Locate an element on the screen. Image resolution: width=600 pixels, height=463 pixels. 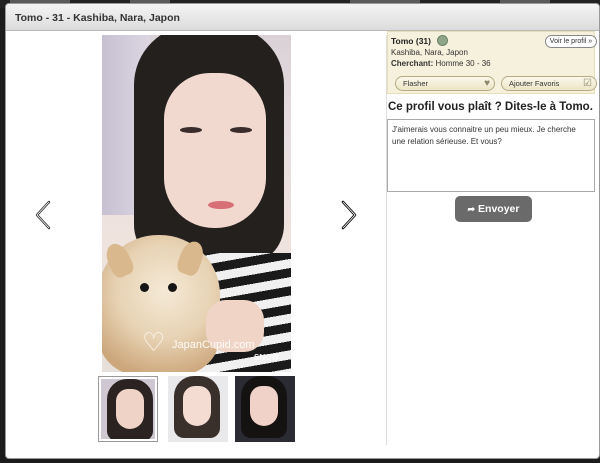
seeking-label: Cherchant: is located at coordinates (412, 63).